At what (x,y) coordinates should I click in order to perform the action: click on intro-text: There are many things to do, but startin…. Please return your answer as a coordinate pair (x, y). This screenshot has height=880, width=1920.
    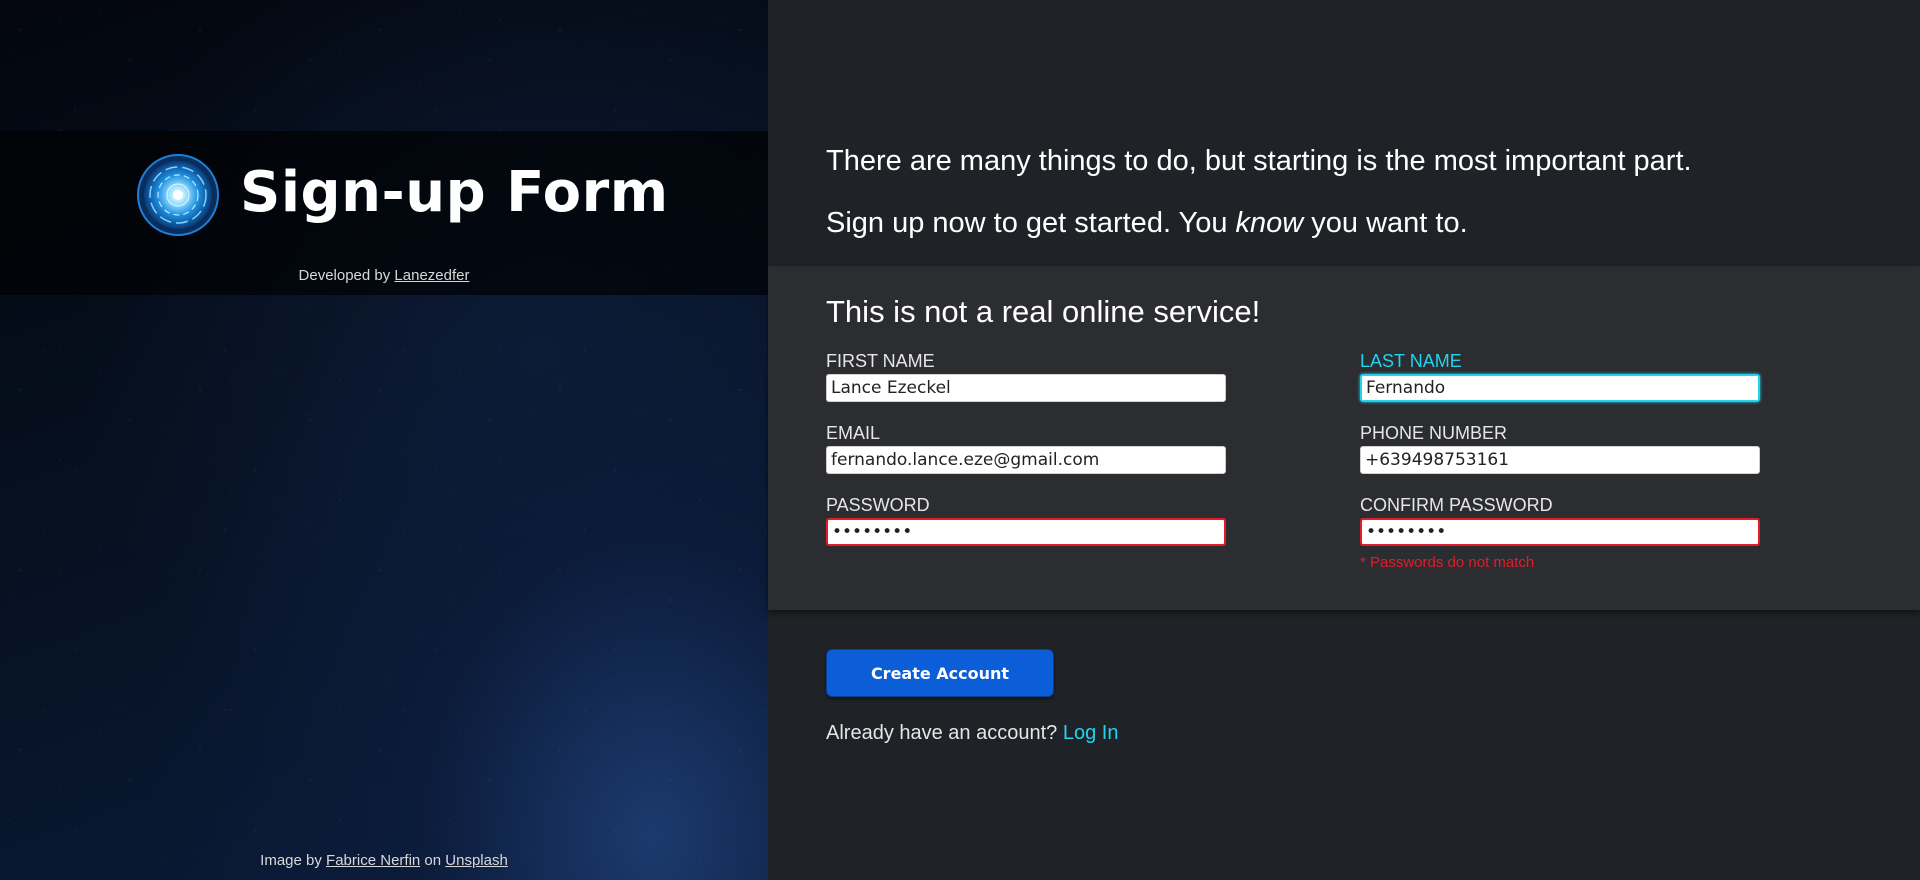
    Looking at the image, I should click on (1259, 192).